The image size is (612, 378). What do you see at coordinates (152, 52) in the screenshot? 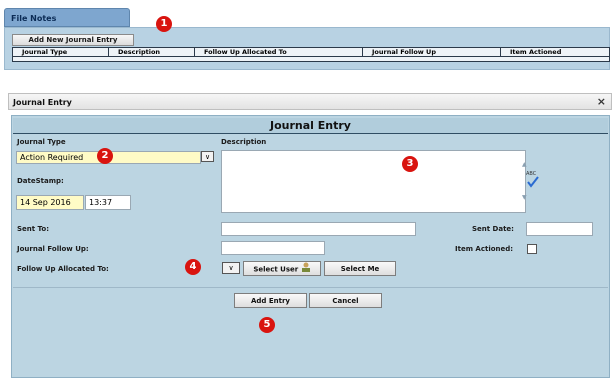
I see `column-header-description: Description` at bounding box center [152, 52].